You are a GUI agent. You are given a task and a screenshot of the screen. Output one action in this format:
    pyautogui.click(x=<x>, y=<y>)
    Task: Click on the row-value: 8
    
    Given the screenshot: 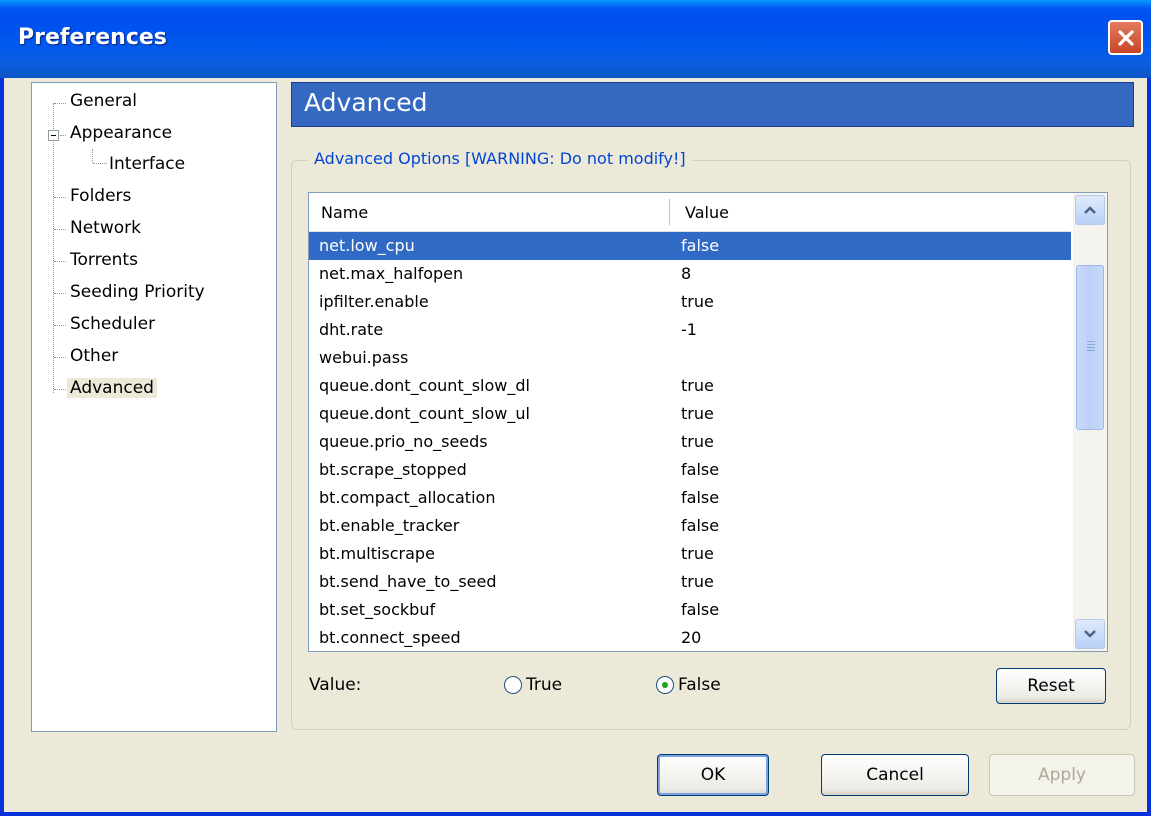 What is the action you would take?
    pyautogui.click(x=686, y=273)
    